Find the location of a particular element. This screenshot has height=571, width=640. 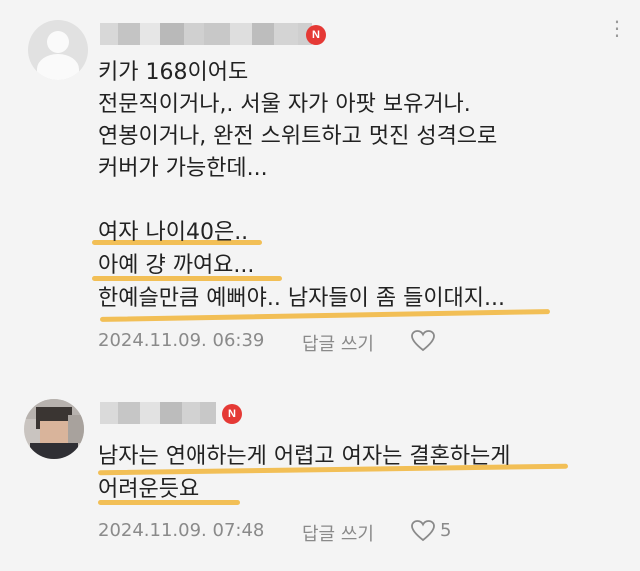

comment-text-line: 전문직이거나,. 서울 자가 아팟 보유거나. is located at coordinates (284, 104).